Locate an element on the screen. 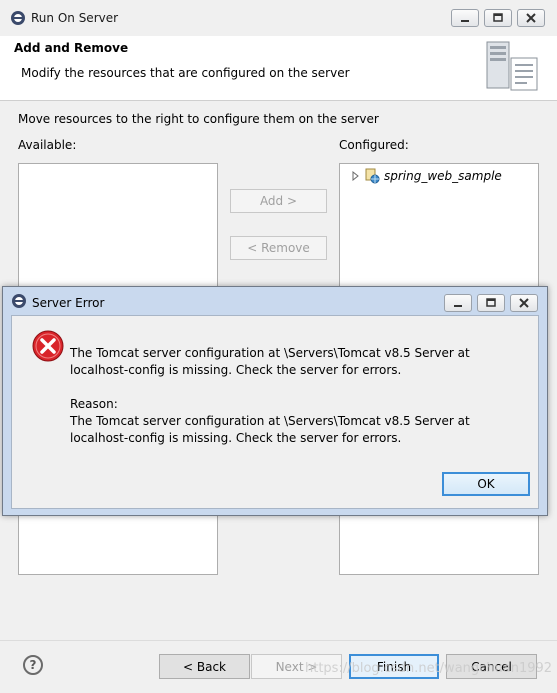 Image resolution: width=557 pixels, height=693 pixels. remove-button: < Remove is located at coordinates (278, 248).